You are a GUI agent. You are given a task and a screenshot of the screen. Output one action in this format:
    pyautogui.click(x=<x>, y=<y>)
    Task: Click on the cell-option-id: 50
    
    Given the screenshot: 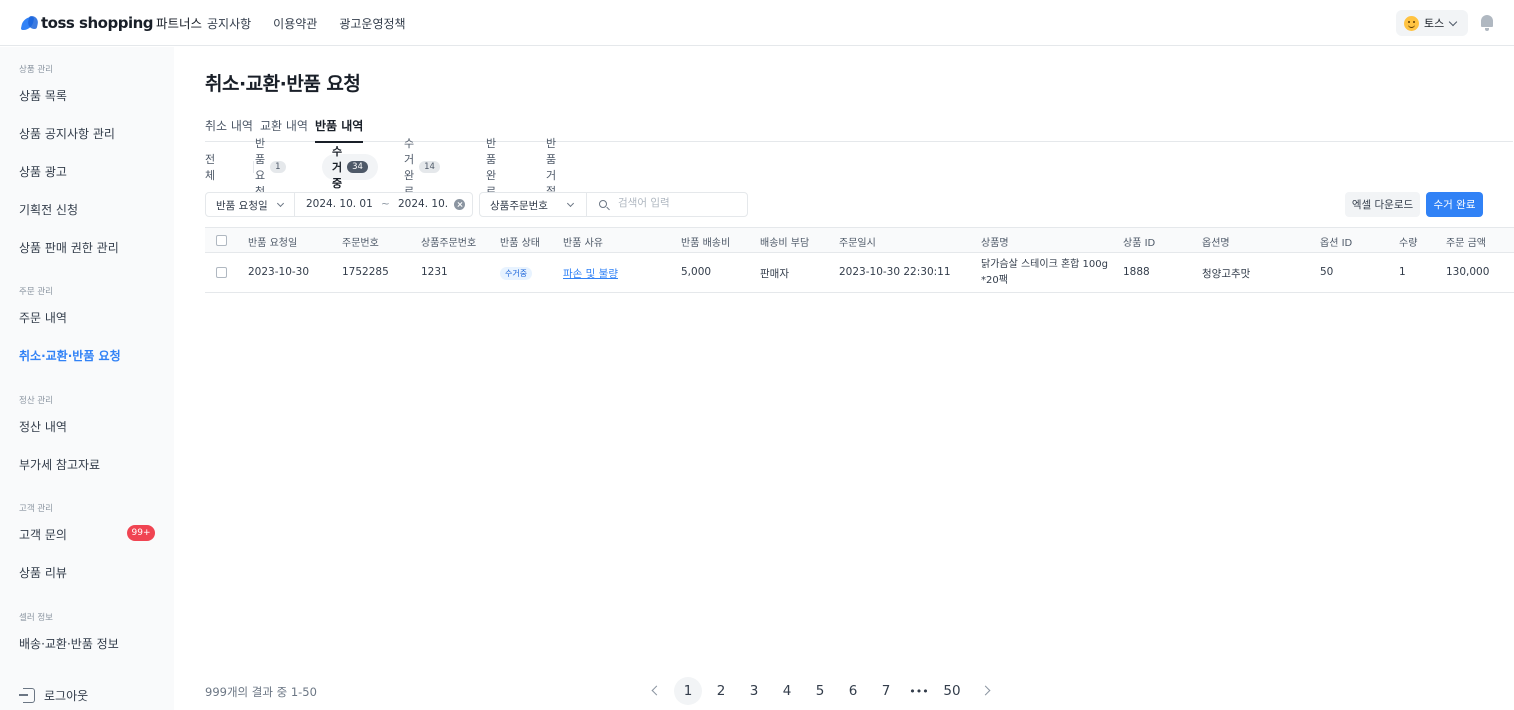 What is the action you would take?
    pyautogui.click(x=1327, y=272)
    